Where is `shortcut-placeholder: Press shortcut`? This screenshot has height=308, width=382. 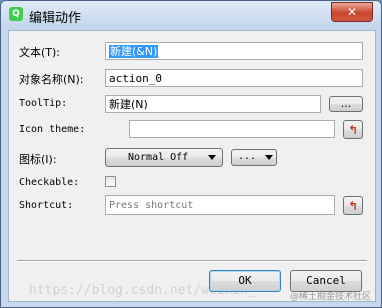 shortcut-placeholder: Press shortcut is located at coordinates (151, 205).